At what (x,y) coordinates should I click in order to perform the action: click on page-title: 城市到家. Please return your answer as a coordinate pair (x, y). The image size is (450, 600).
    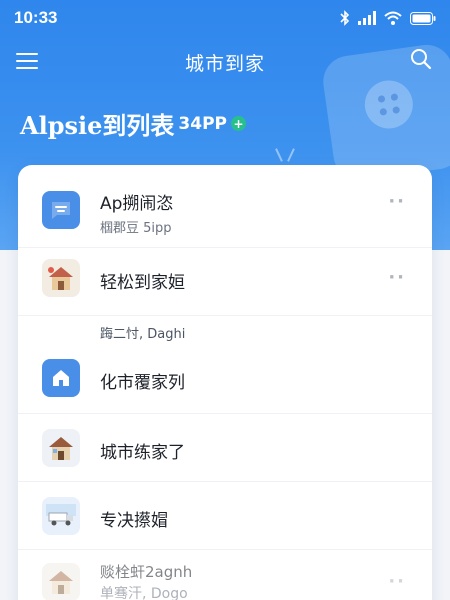
    Looking at the image, I should click on (224, 63).